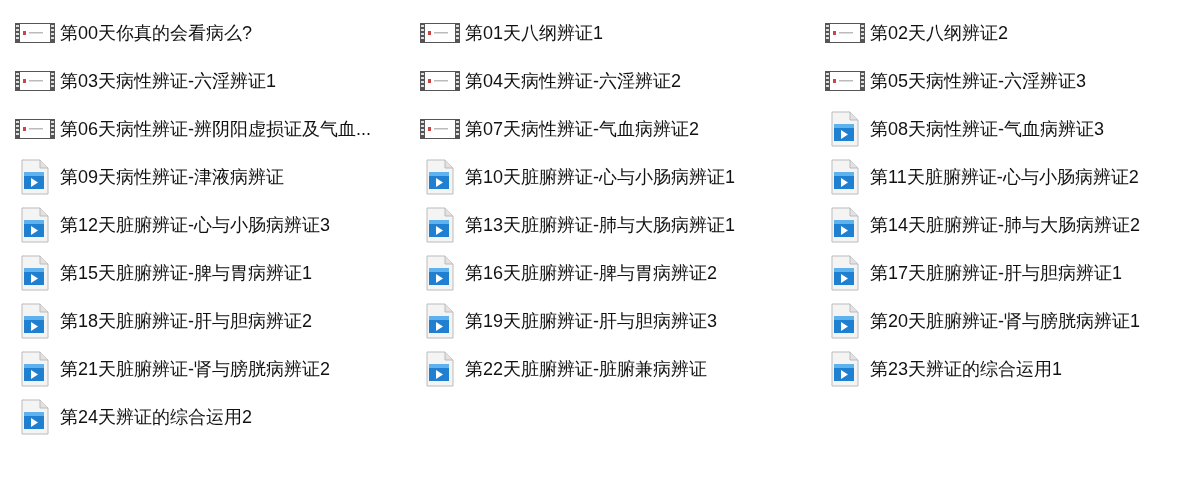 This screenshot has width=1199, height=494. I want to click on file-name: 第13天脏腑辨证-肺与大肠病辨证1, so click(600, 225).